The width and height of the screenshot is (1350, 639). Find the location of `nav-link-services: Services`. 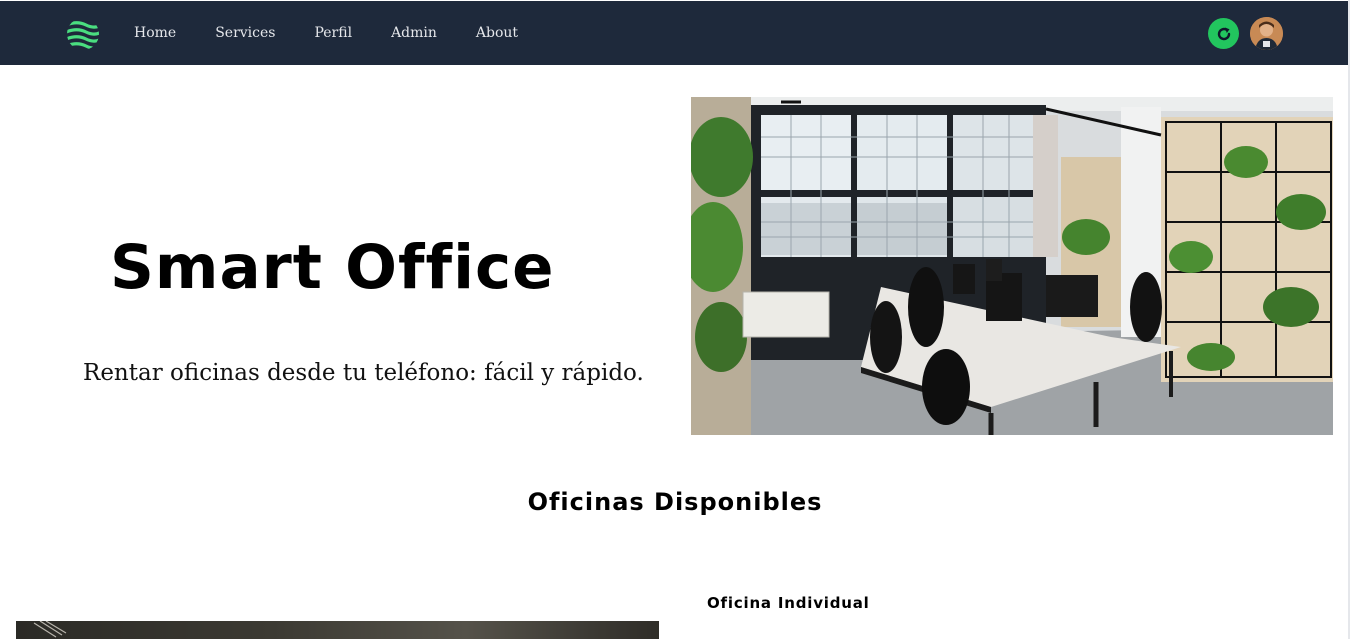

nav-link-services: Services is located at coordinates (245, 33).